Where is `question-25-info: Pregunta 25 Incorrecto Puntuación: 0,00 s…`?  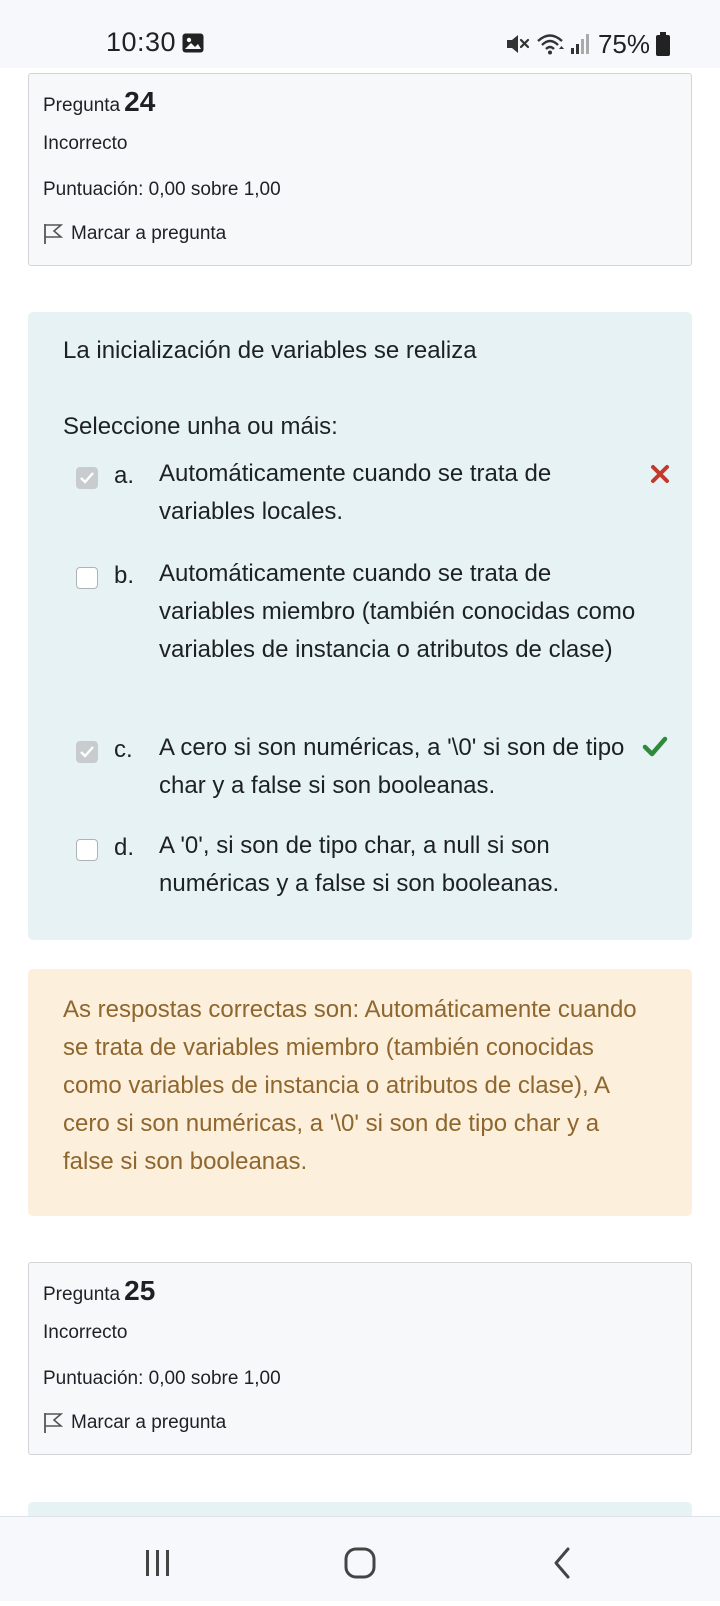 question-25-info: Pregunta 25 Incorrecto Puntuación: 0,00 s… is located at coordinates (360, 1358).